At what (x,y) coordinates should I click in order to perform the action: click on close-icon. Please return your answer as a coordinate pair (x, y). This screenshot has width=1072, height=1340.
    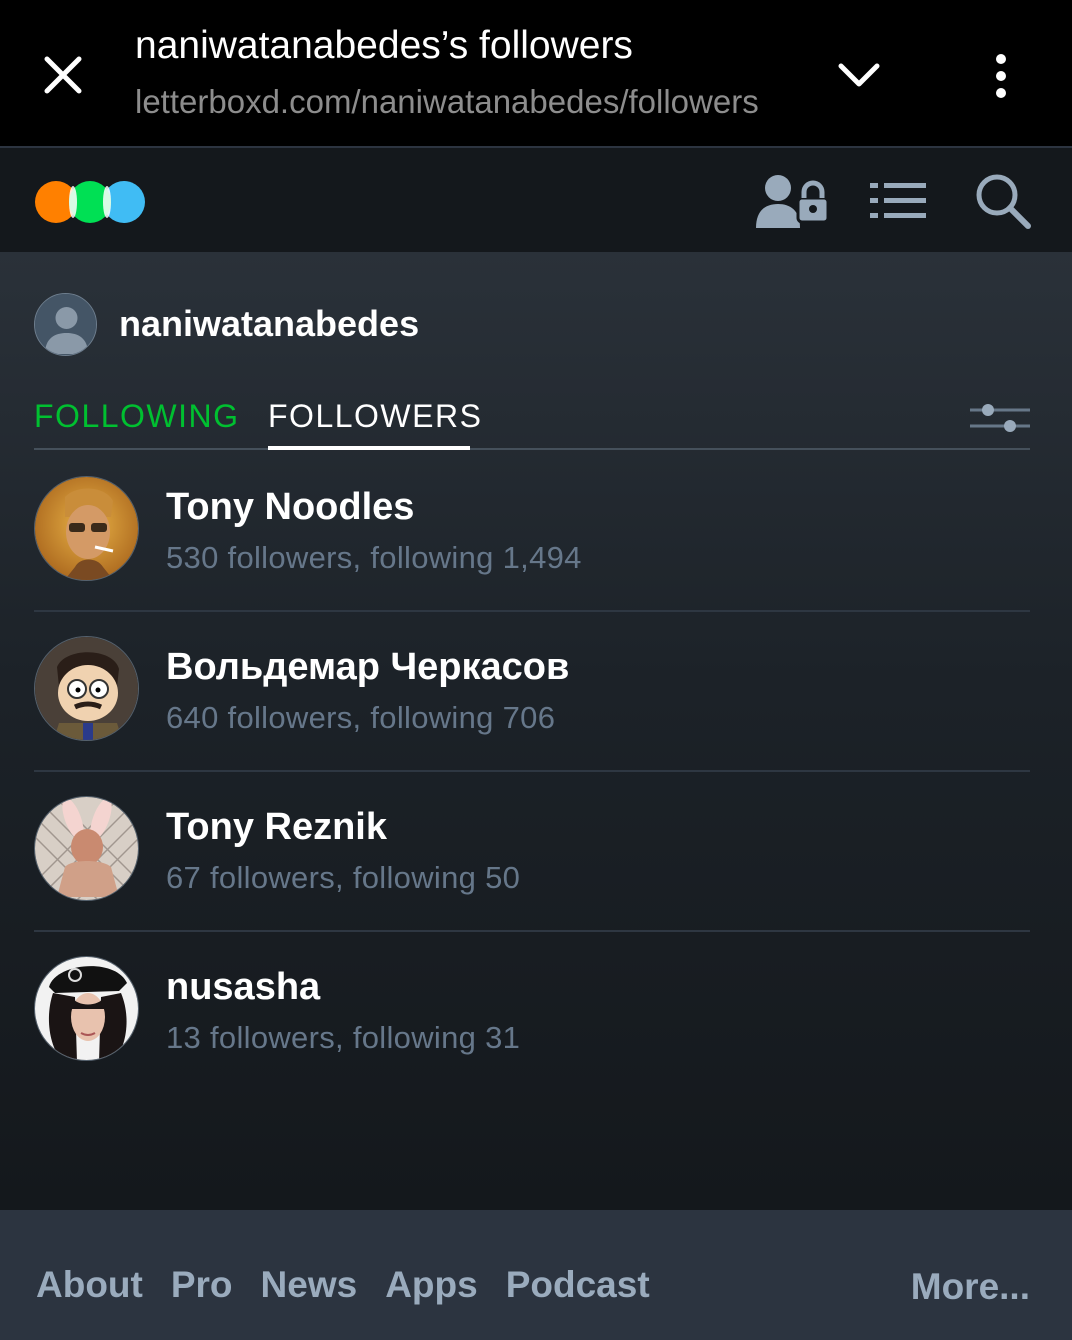
    Looking at the image, I should click on (63, 75).